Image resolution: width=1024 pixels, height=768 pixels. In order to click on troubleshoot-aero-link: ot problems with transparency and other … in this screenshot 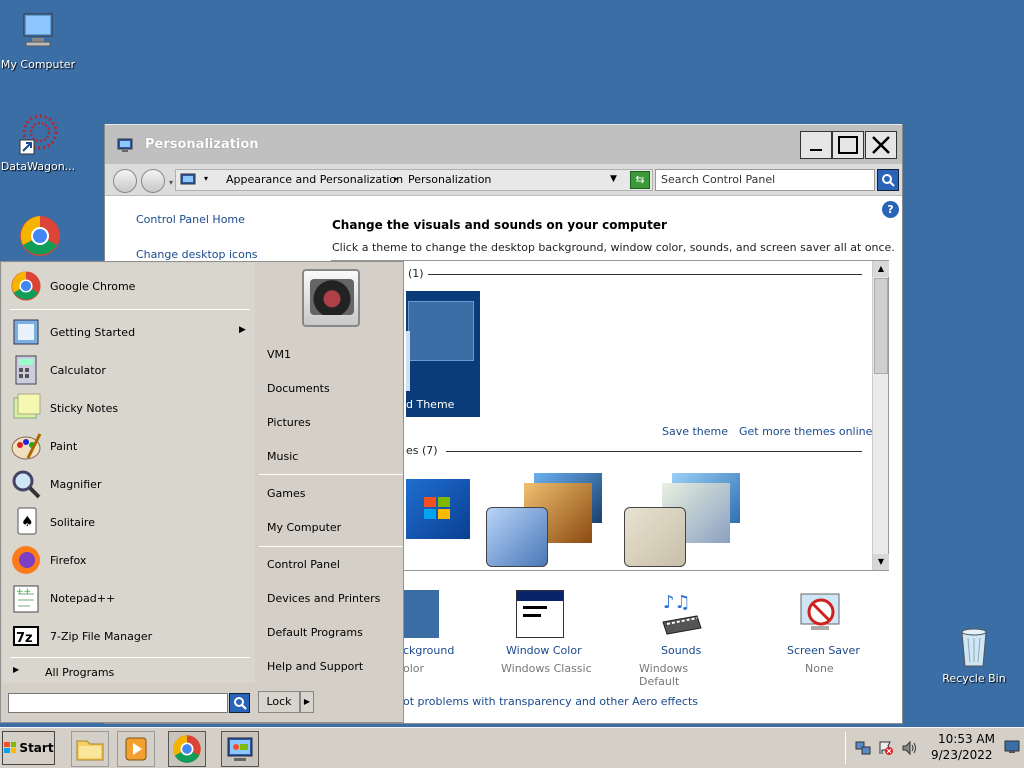, I will do `click(550, 701)`.